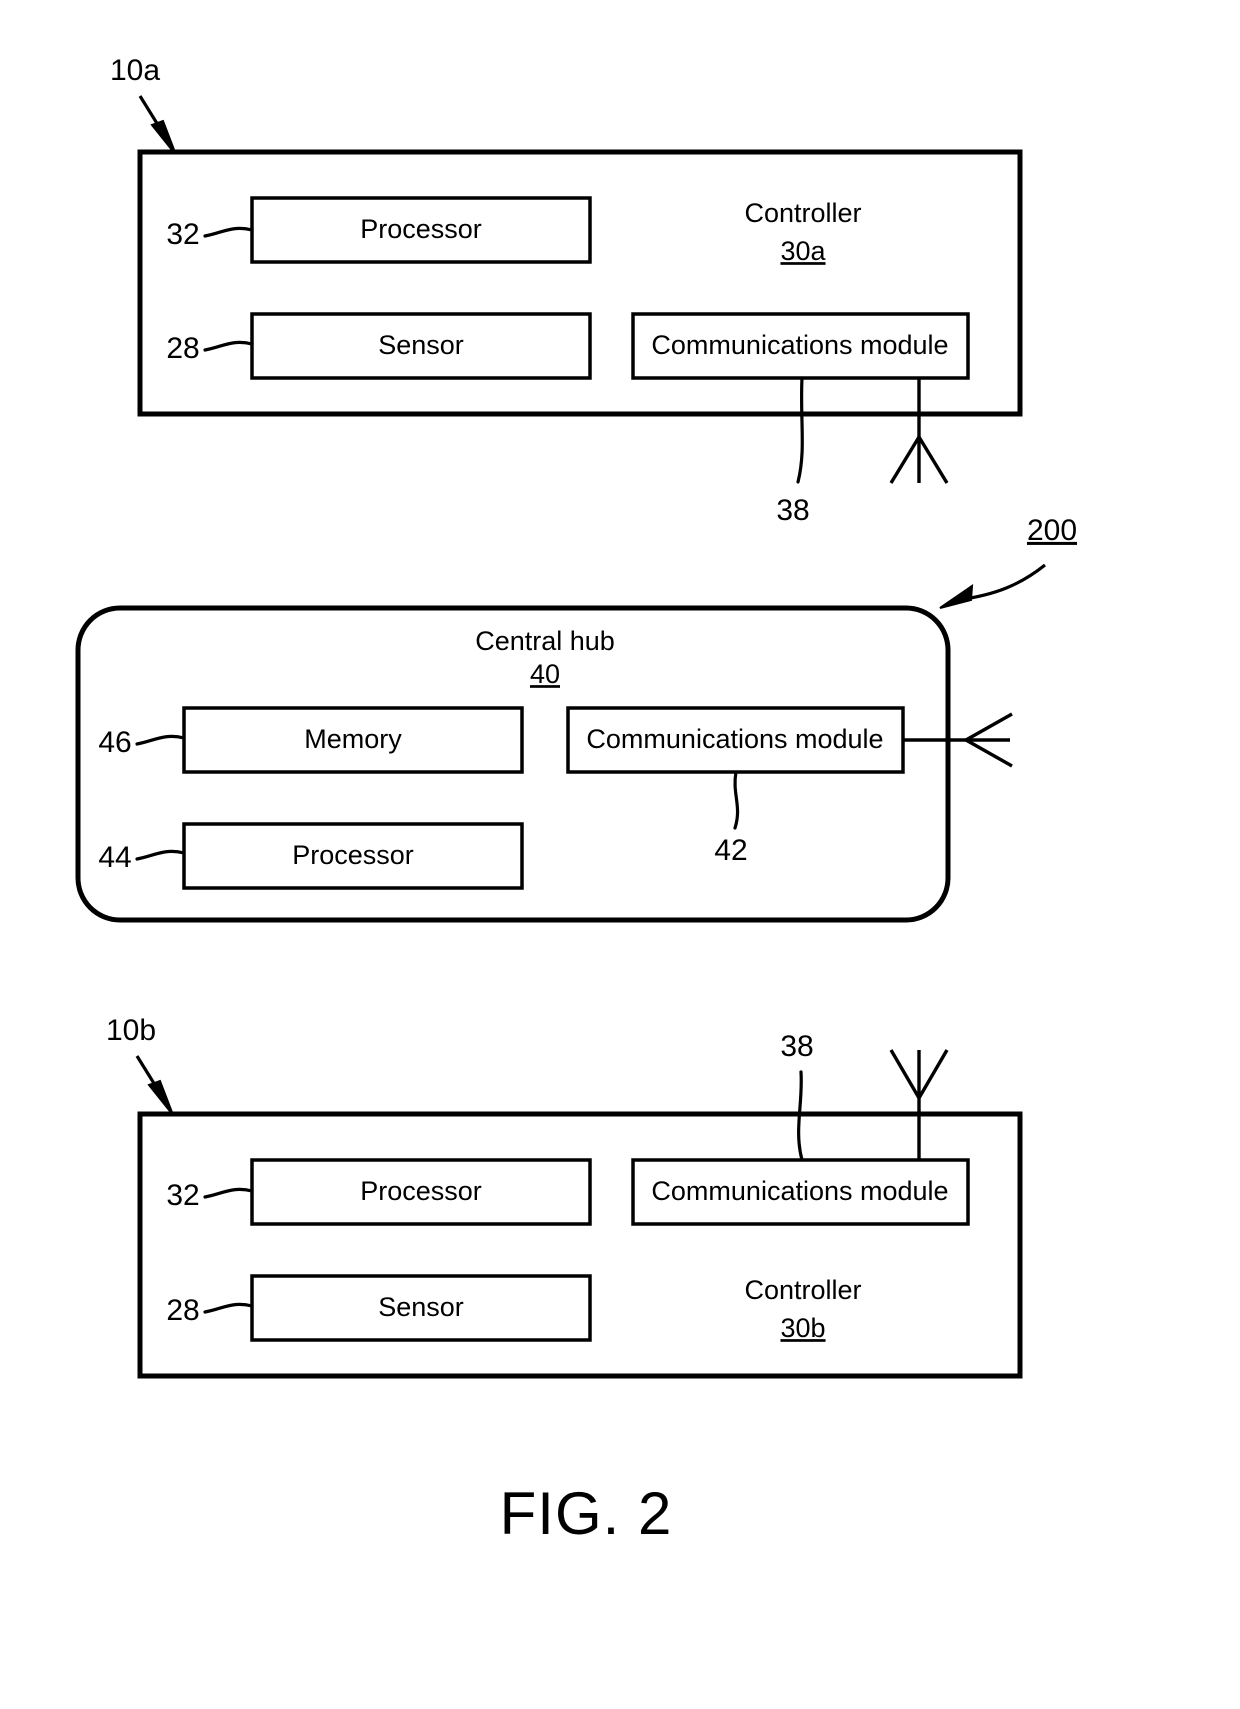 This screenshot has height=1709, width=1240. I want to click on controller-a-antenna-left-arm, so click(905, 460).